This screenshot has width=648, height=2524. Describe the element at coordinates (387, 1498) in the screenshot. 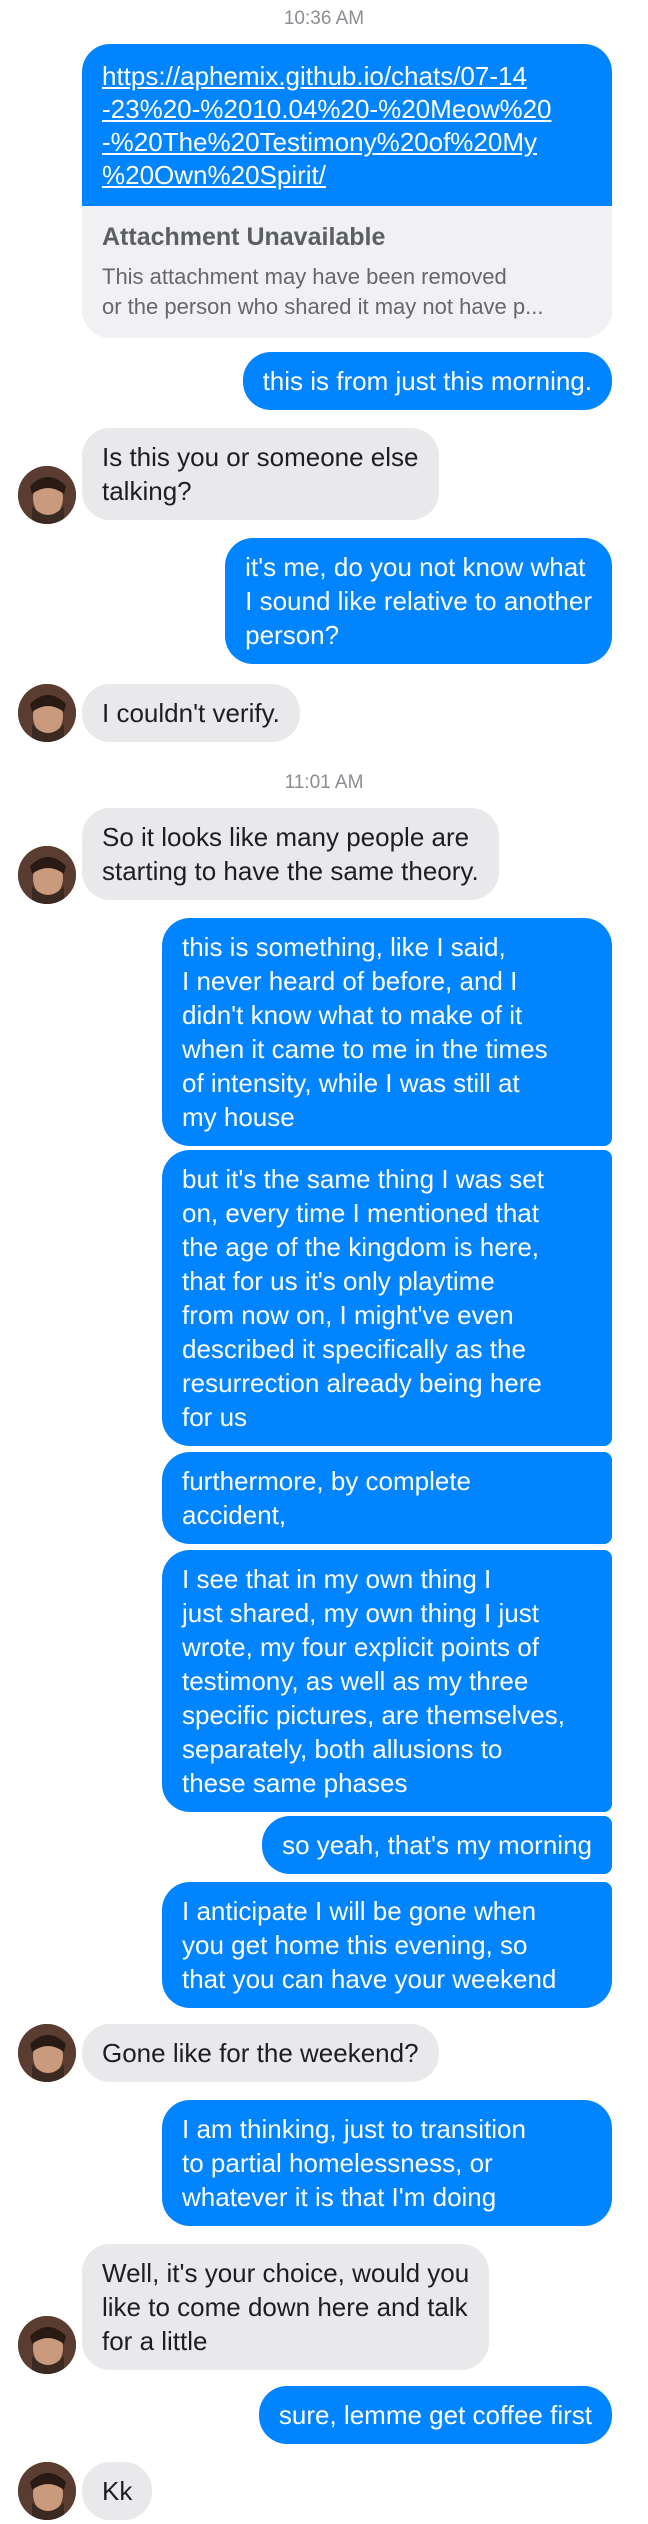

I see `outgoing-message: furthermore, by complete accident,` at that location.